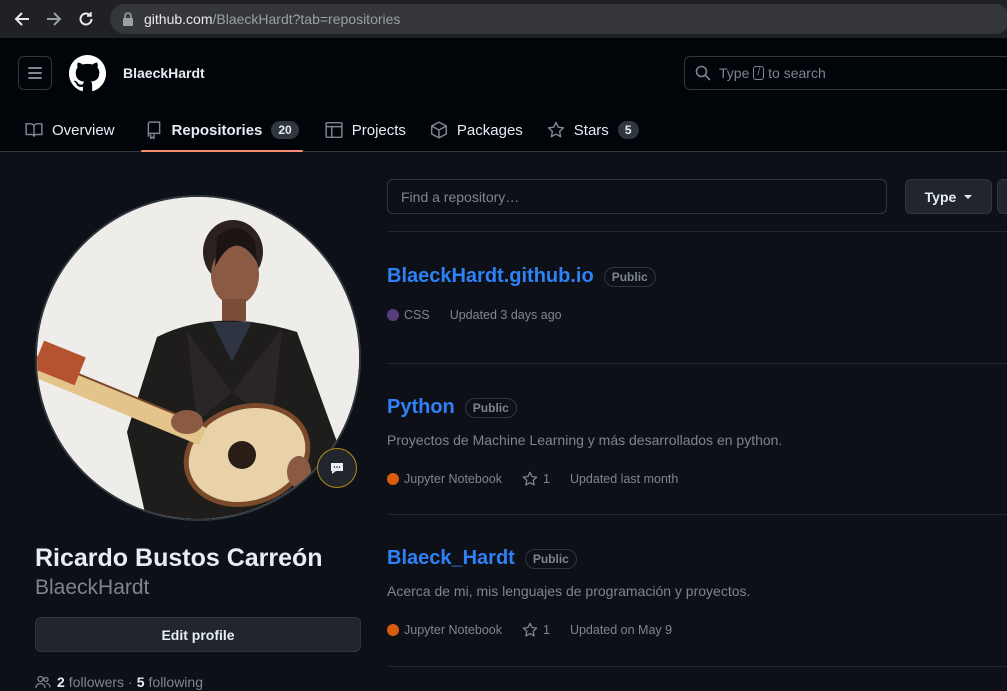  What do you see at coordinates (198, 634) in the screenshot?
I see `edit-profile-button: Edit profile` at bounding box center [198, 634].